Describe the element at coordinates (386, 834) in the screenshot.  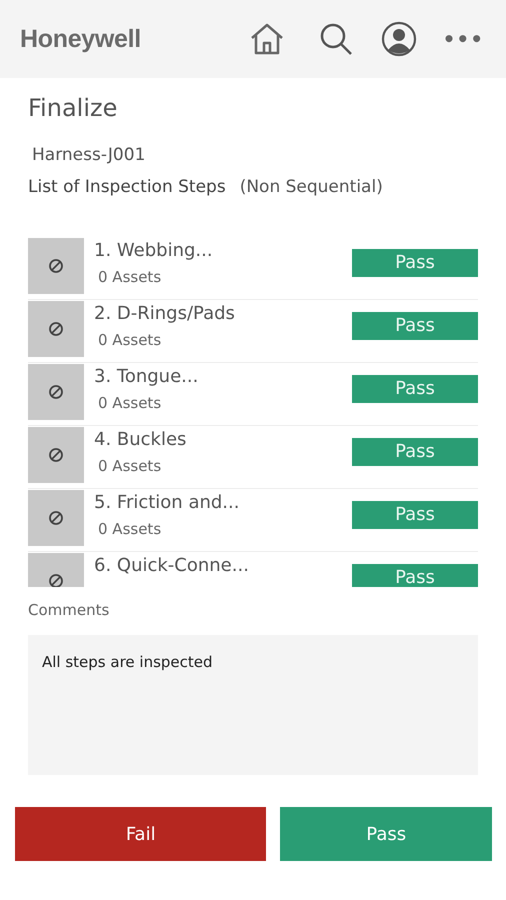
I see `pass-button: Pass` at that location.